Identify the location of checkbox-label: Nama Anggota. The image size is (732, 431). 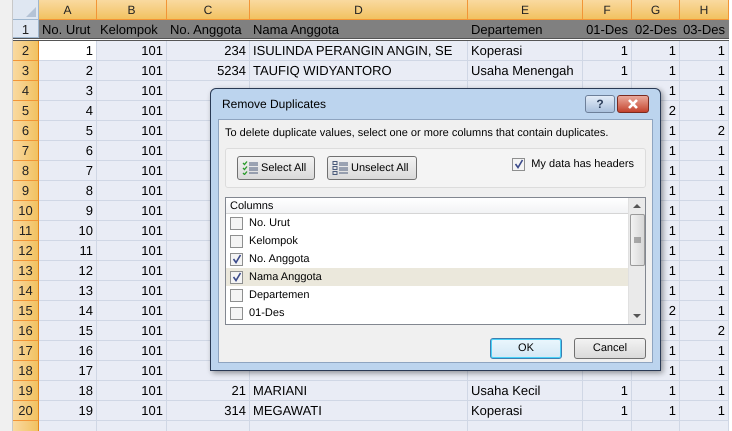
(285, 277).